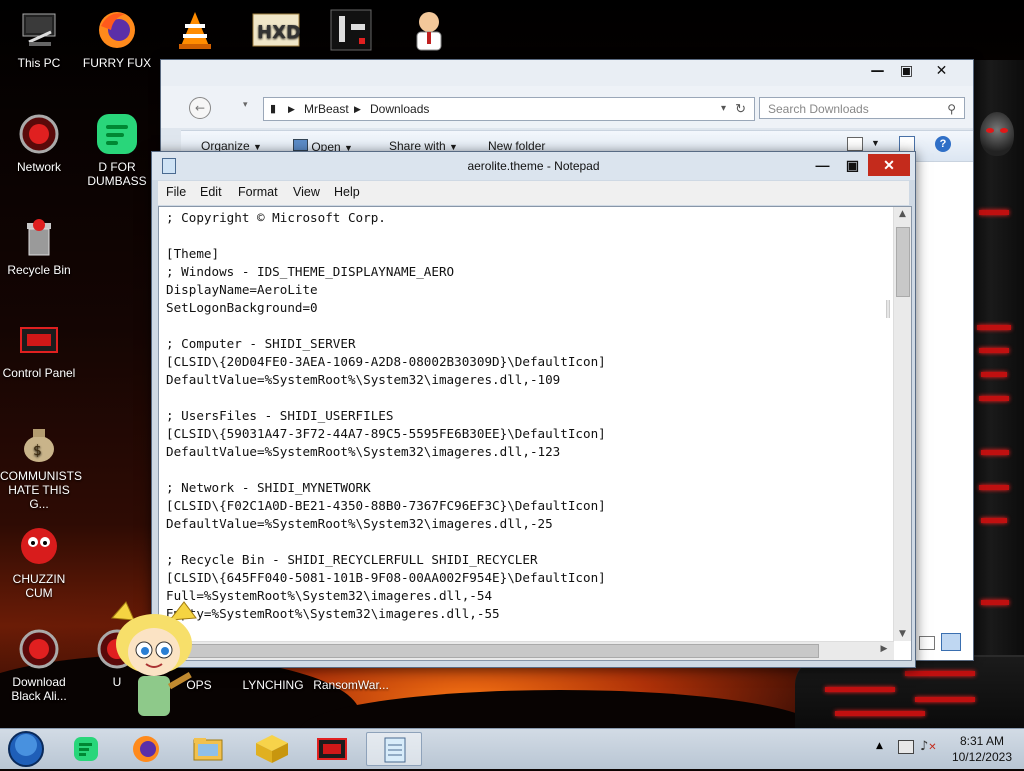 The width and height of the screenshot is (1024, 771). What do you see at coordinates (879, 746) in the screenshot?
I see `tray-overflow-arrow-icon: ▲` at bounding box center [879, 746].